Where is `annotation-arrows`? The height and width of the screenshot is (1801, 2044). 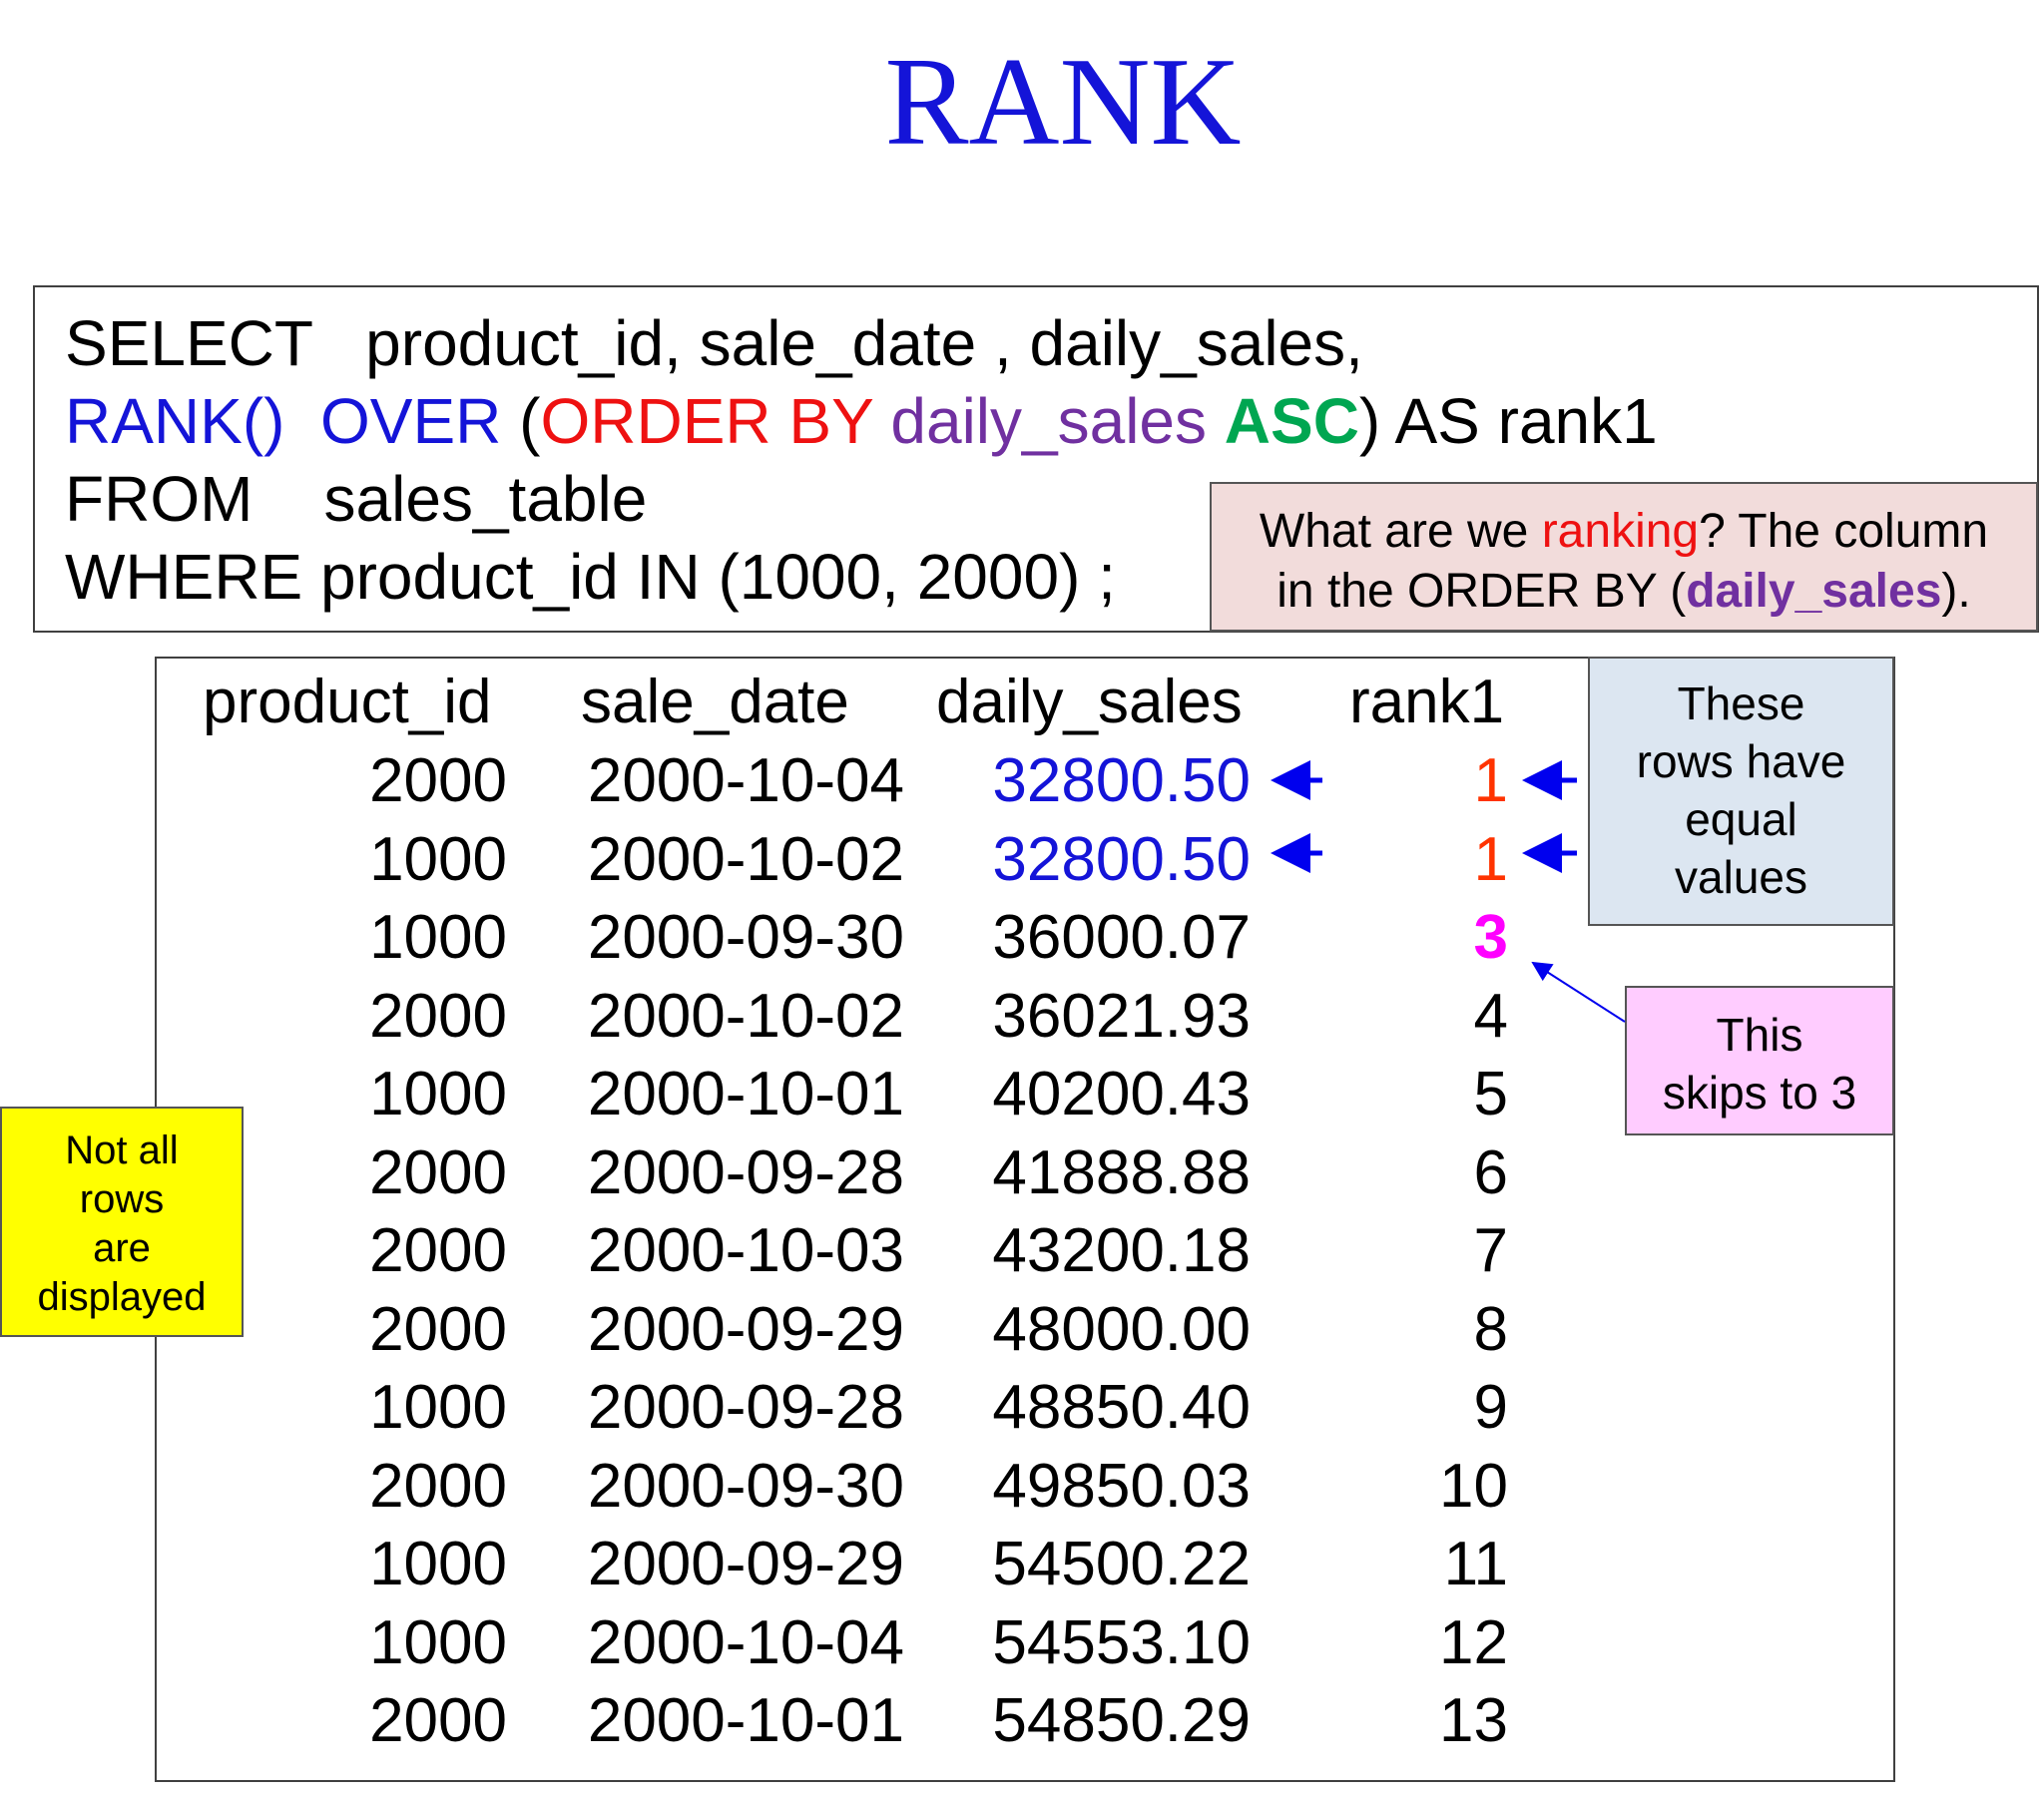 annotation-arrows is located at coordinates (1448, 891).